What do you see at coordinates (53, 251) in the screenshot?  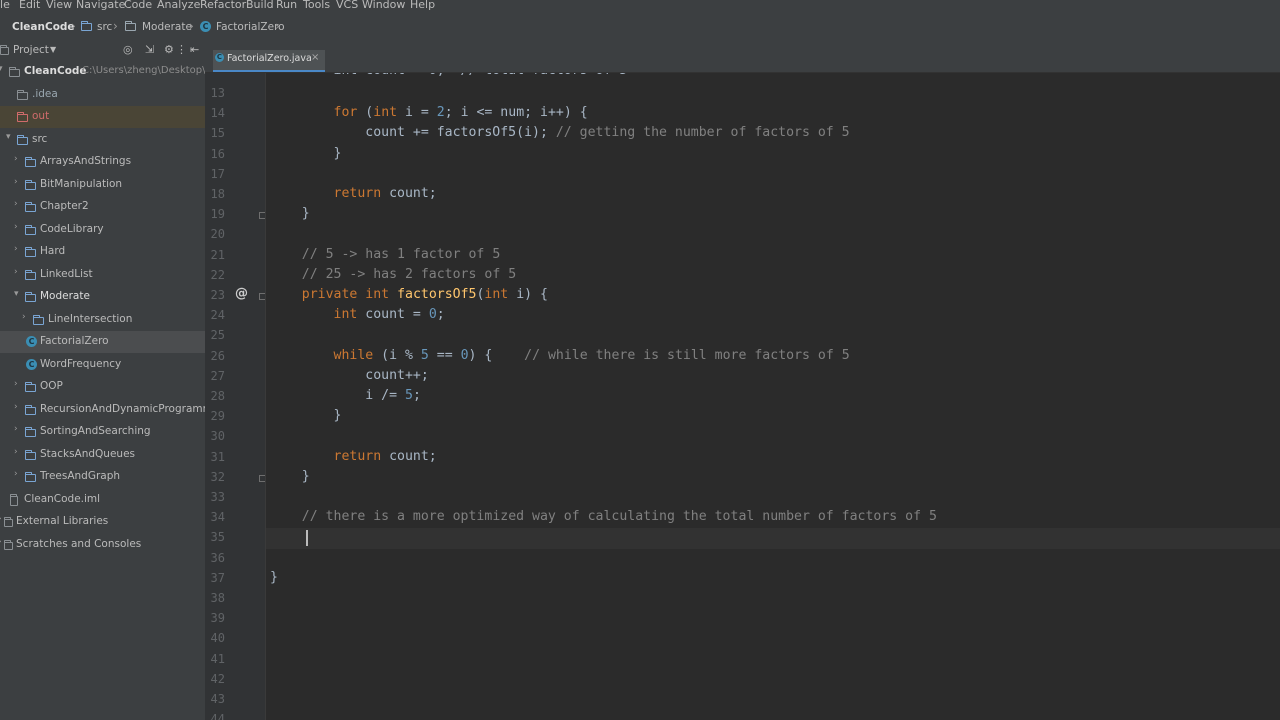 I see `tree-item-label: Hard` at bounding box center [53, 251].